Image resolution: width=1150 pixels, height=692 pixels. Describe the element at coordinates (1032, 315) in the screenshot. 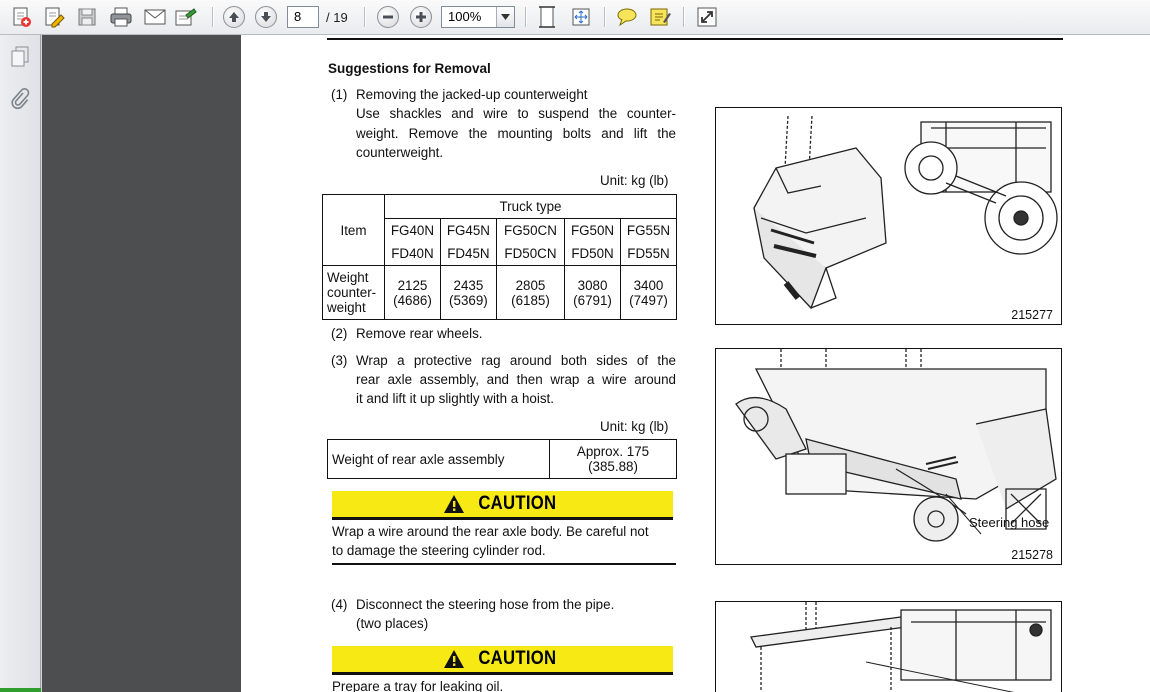

I see `figure-number: 215277` at that location.